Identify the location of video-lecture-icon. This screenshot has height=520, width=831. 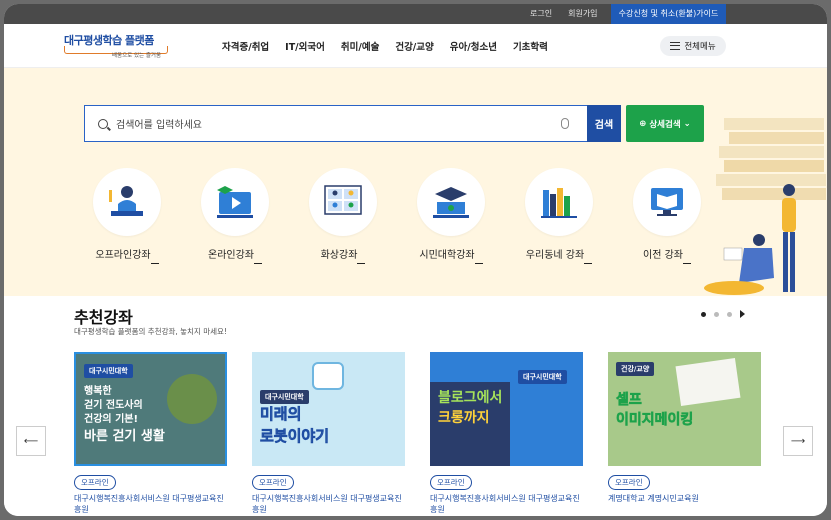
(343, 200).